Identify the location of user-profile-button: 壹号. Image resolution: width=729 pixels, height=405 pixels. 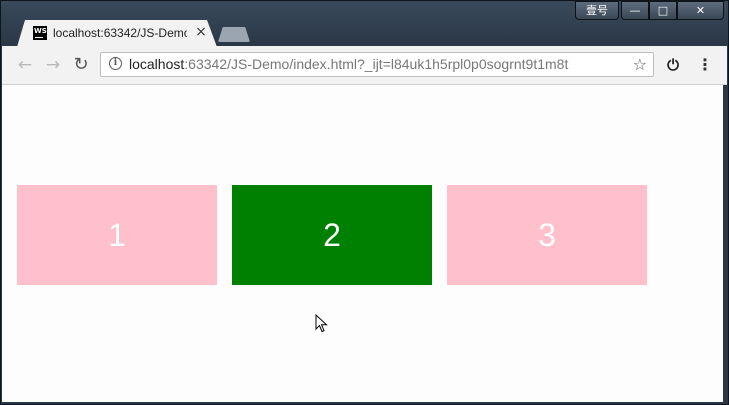
(597, 10).